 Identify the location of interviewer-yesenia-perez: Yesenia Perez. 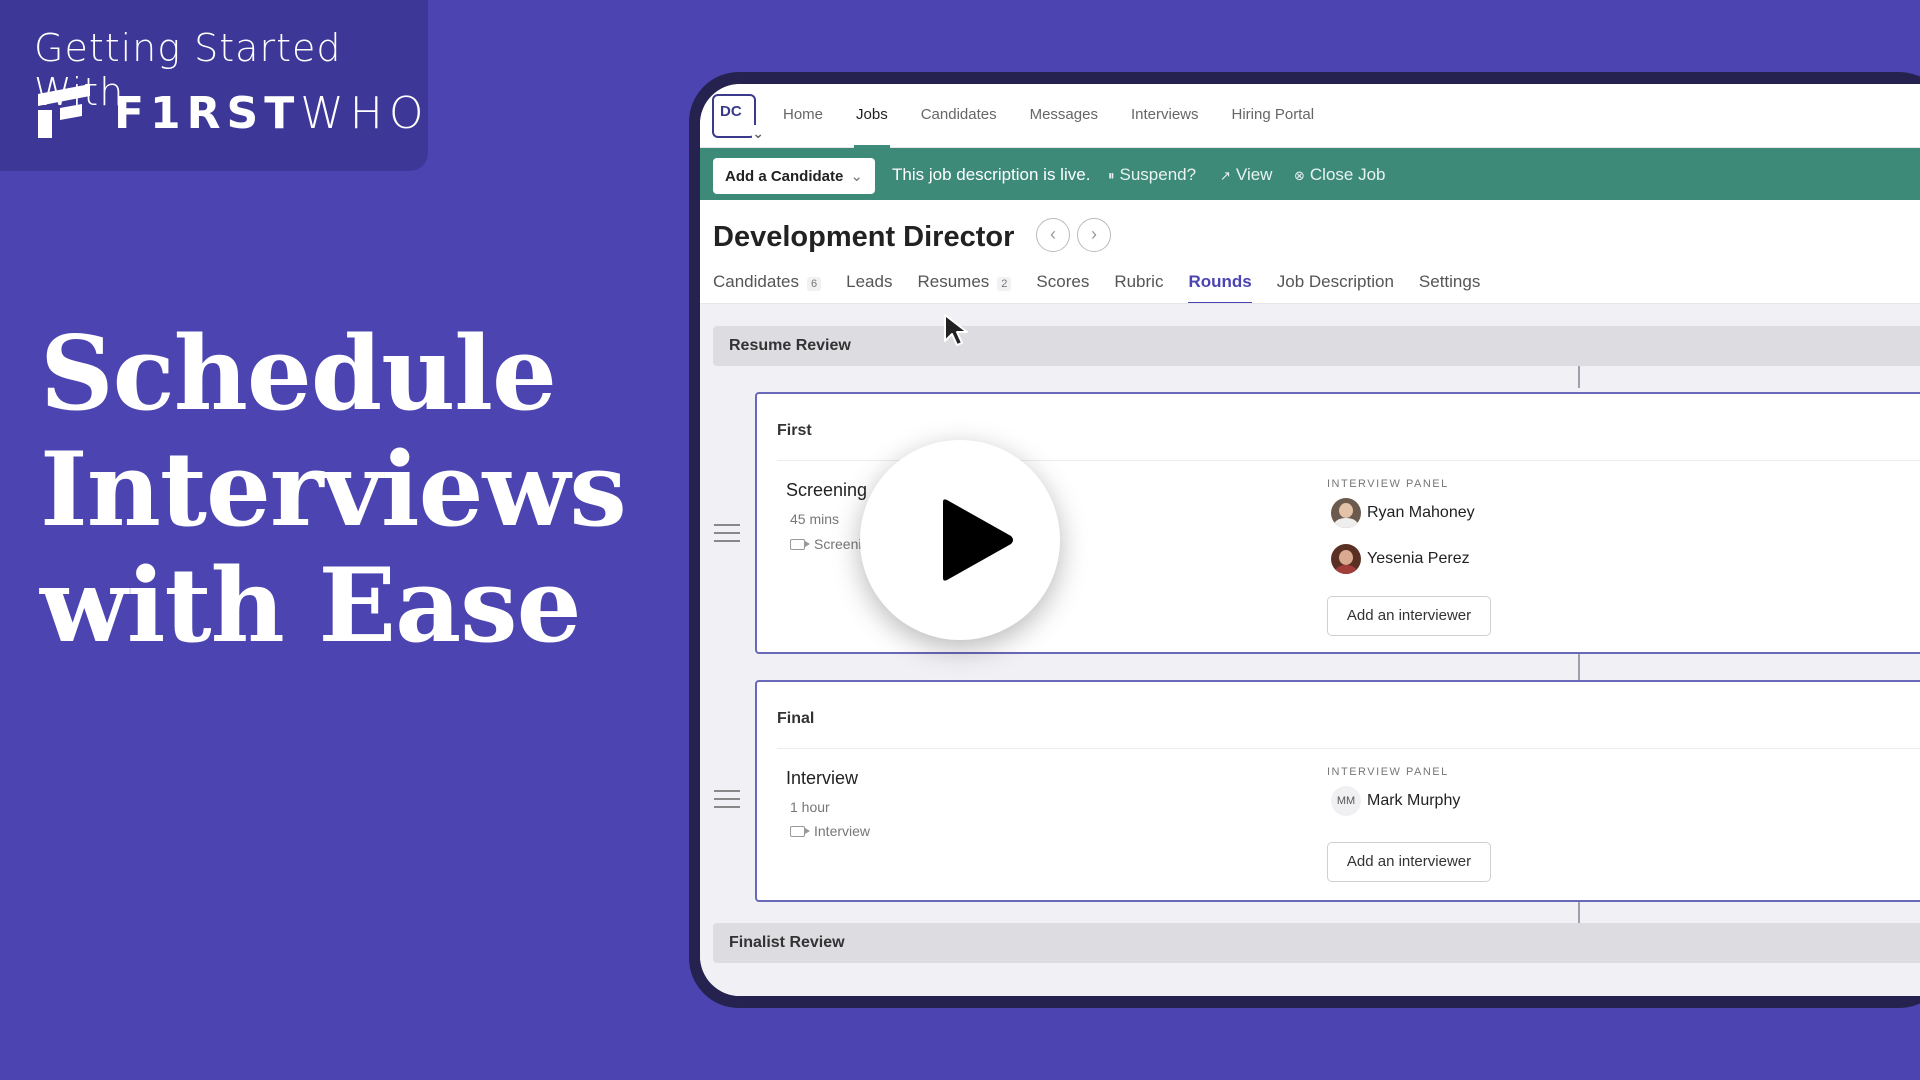
(1400, 559).